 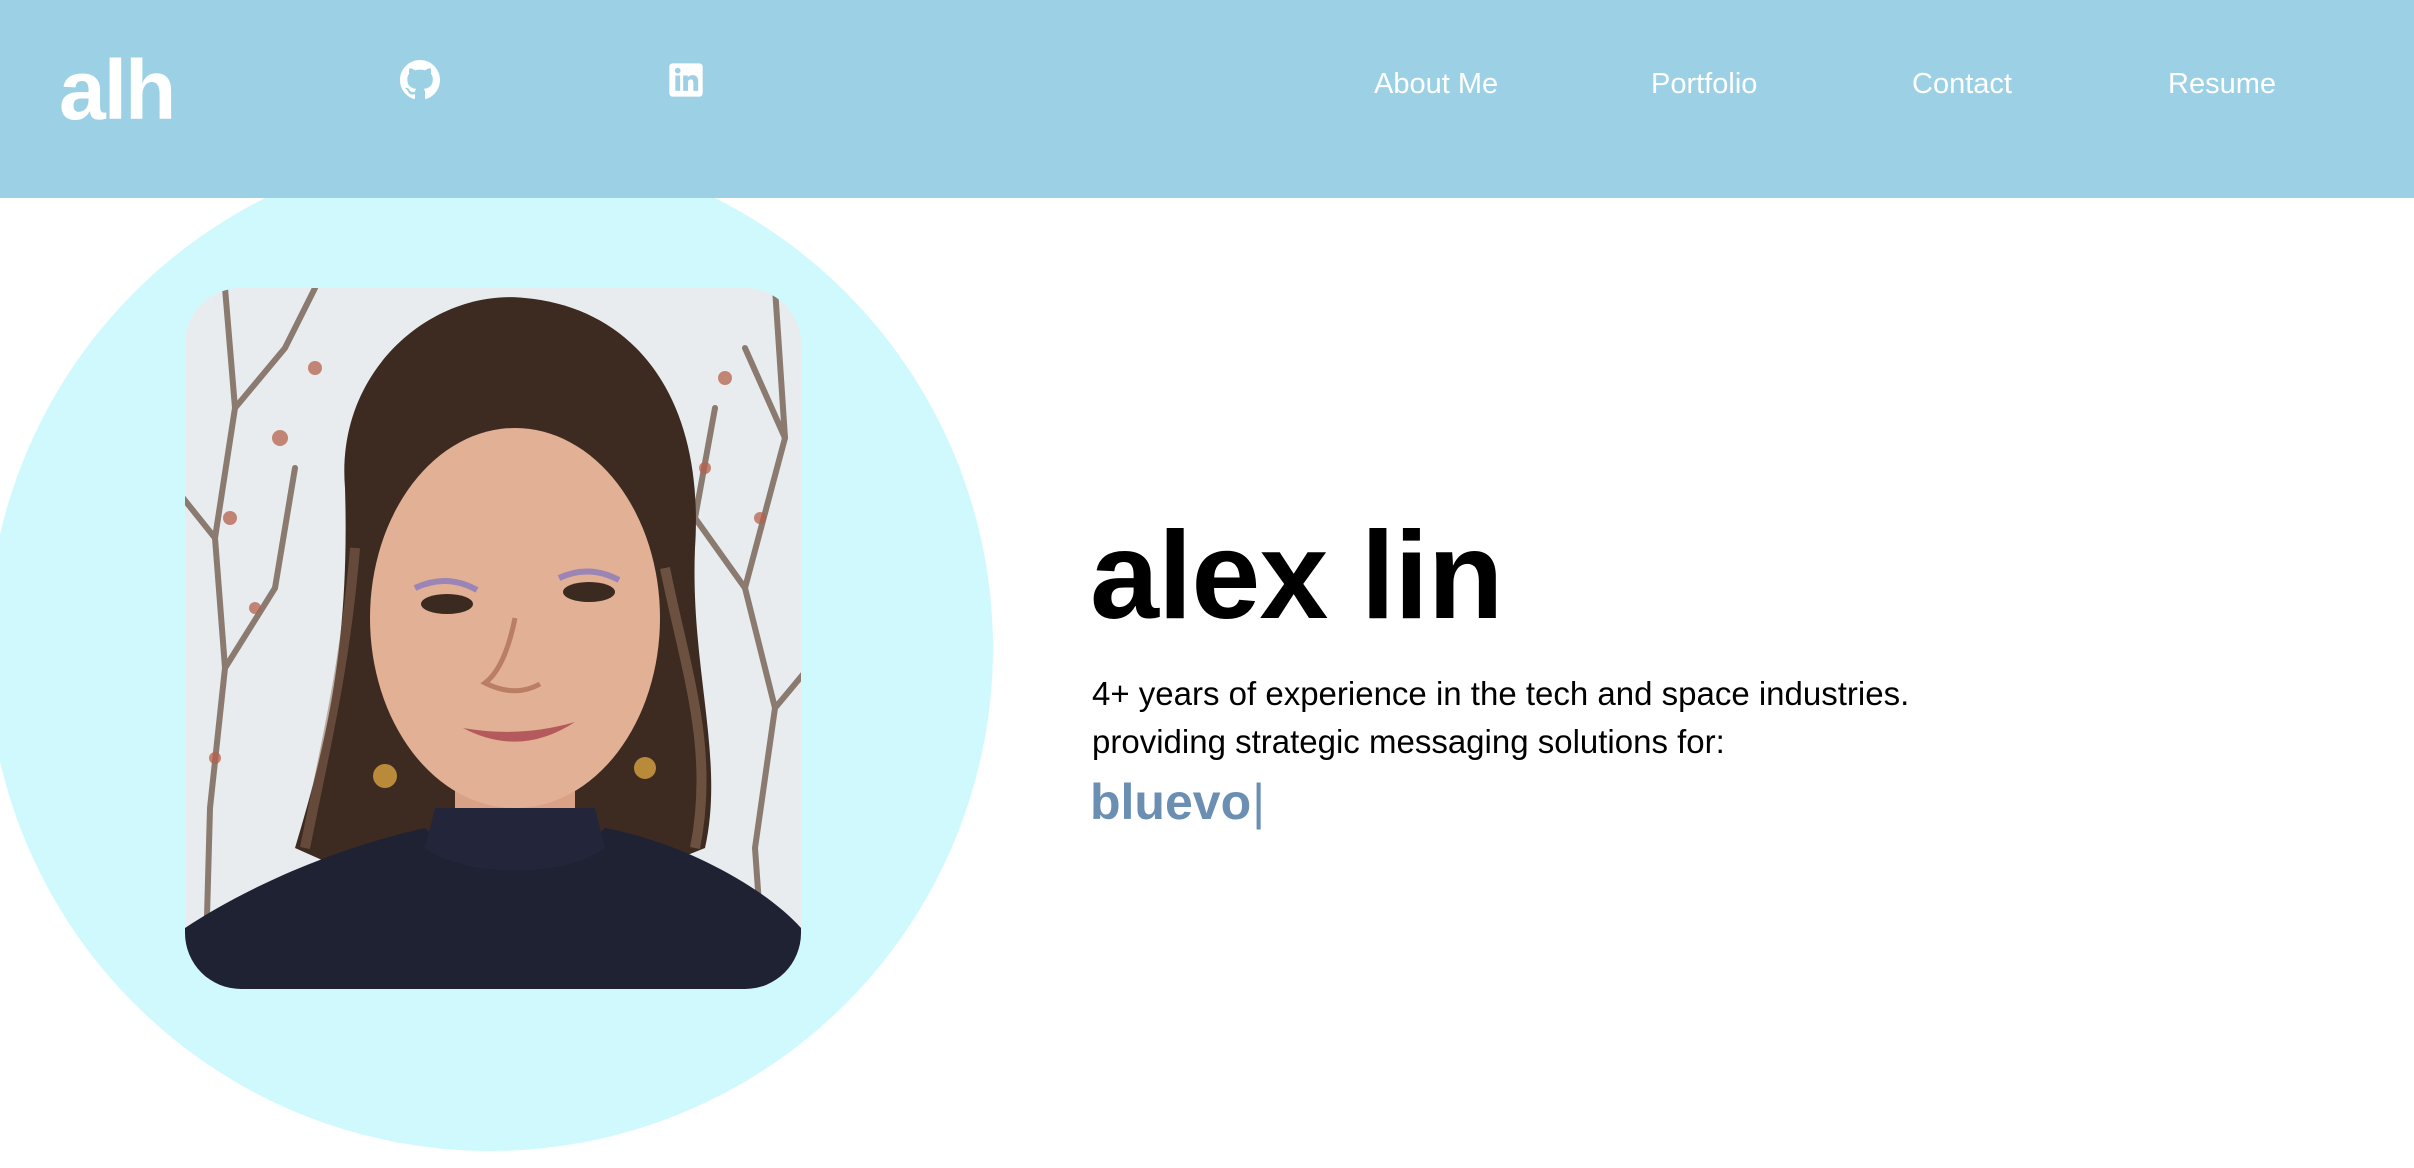 I want to click on nav-resume: Resume, so click(x=2222, y=84).